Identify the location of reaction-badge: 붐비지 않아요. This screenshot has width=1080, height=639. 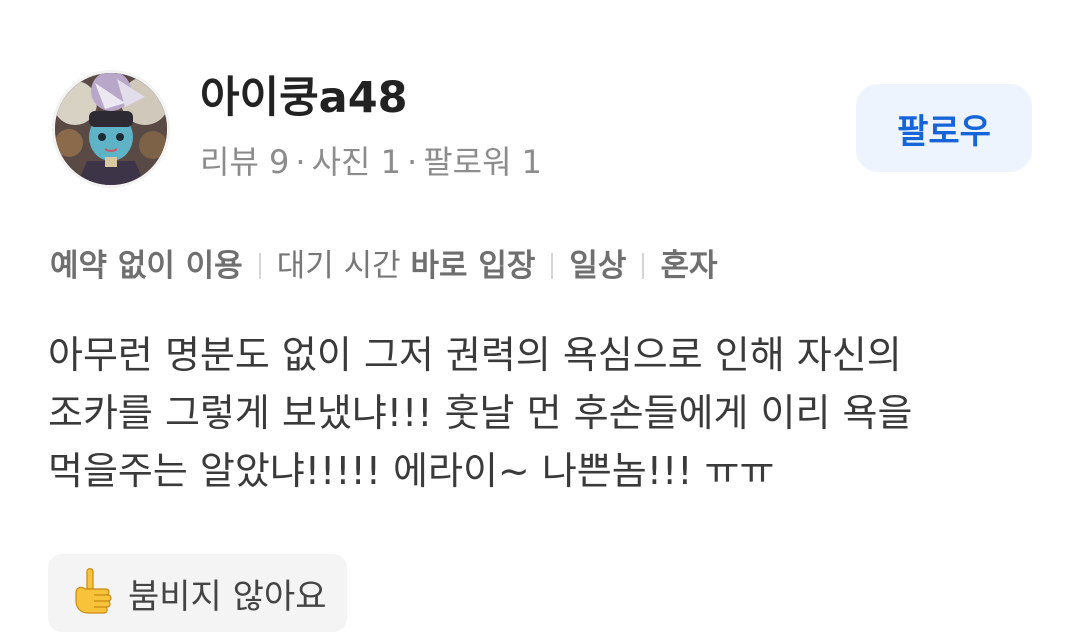
(197, 593).